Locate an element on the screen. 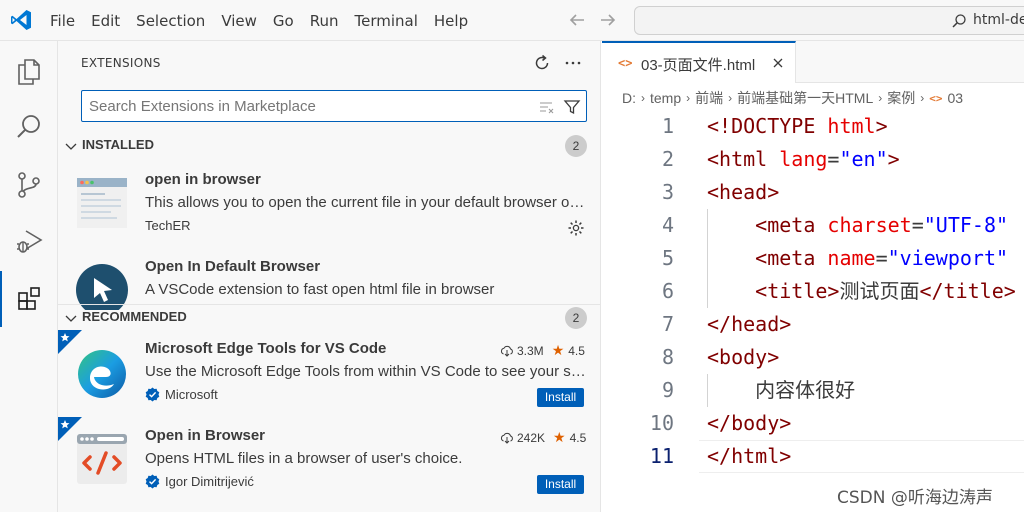  code-token: "viewport" is located at coordinates (948, 258).